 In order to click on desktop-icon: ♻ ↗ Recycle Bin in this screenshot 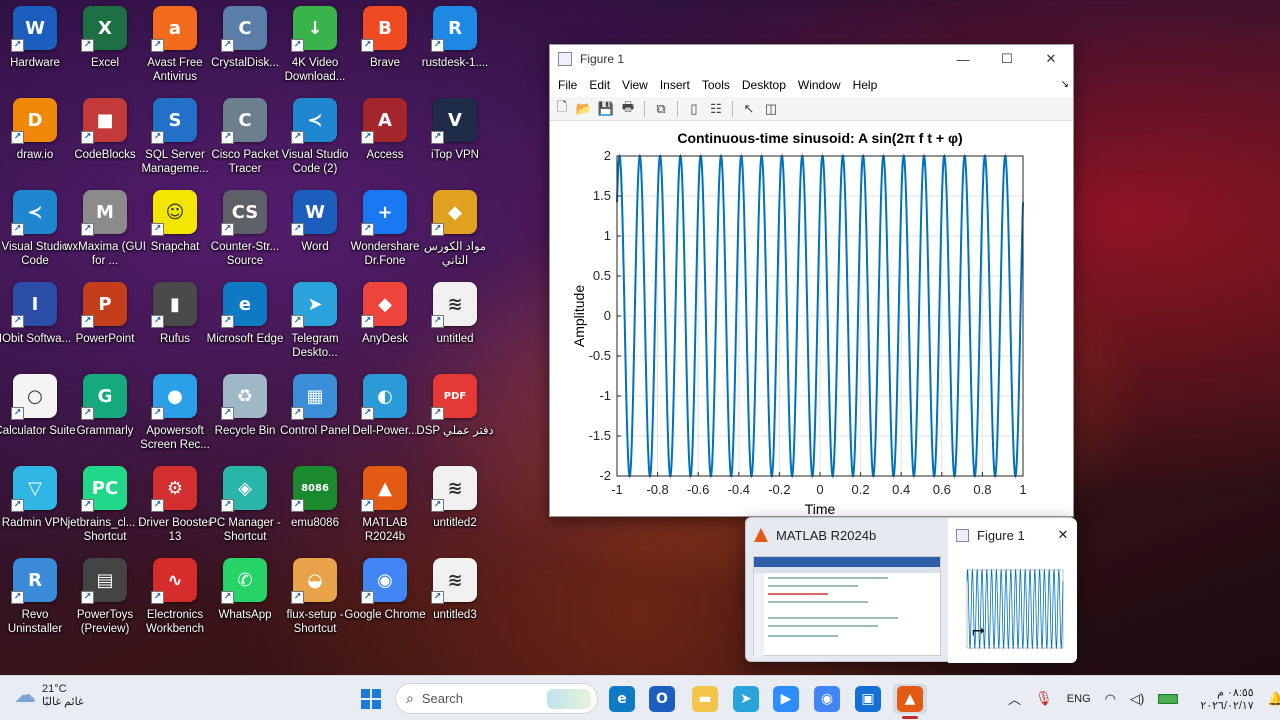, I will do `click(245, 418)`.